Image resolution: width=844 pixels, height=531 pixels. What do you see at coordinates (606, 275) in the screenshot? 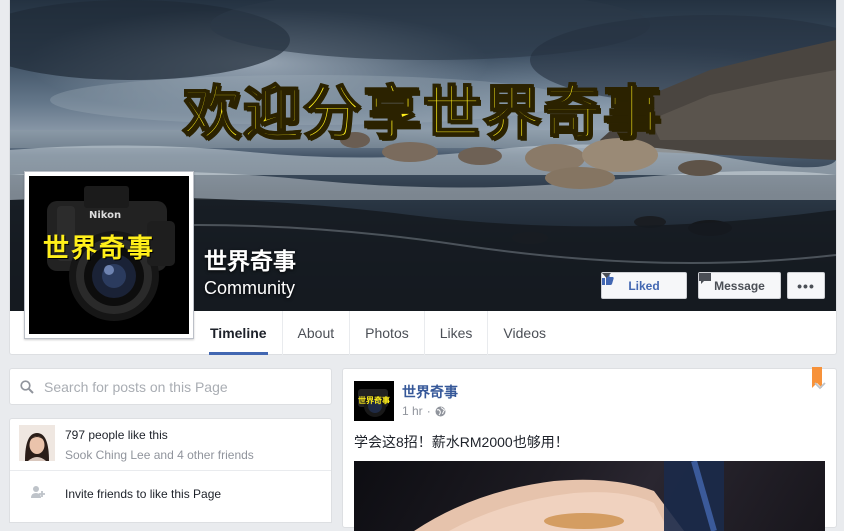
I see `caret-down-icon` at bounding box center [606, 275].